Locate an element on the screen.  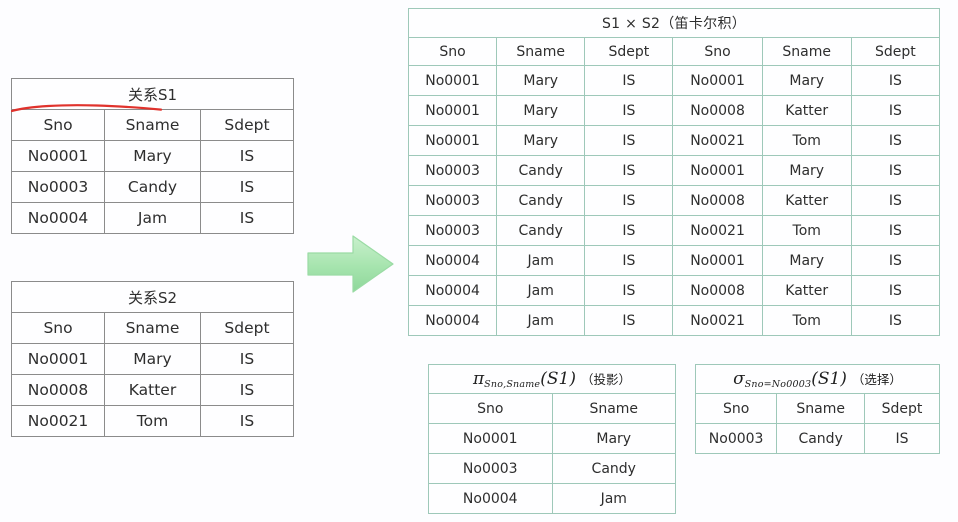
table-row: No0003 Candy is located at coordinates (552, 468).